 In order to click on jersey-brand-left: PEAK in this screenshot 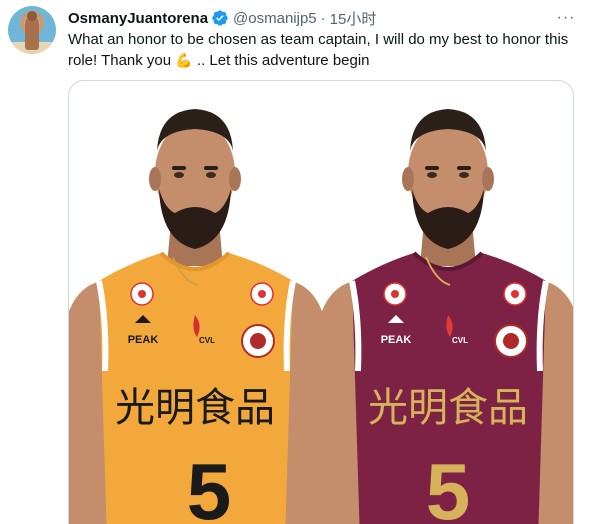, I will do `click(143, 340)`.